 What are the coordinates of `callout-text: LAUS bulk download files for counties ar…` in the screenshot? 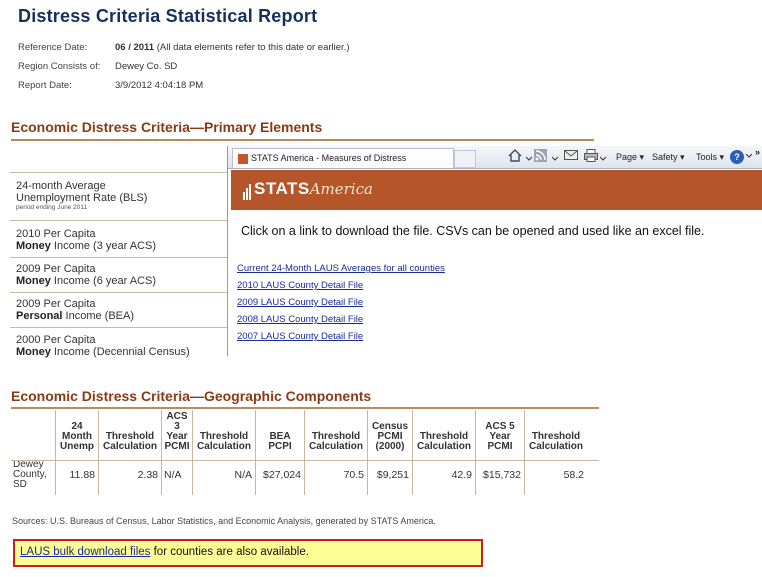 It's located at (164, 552).